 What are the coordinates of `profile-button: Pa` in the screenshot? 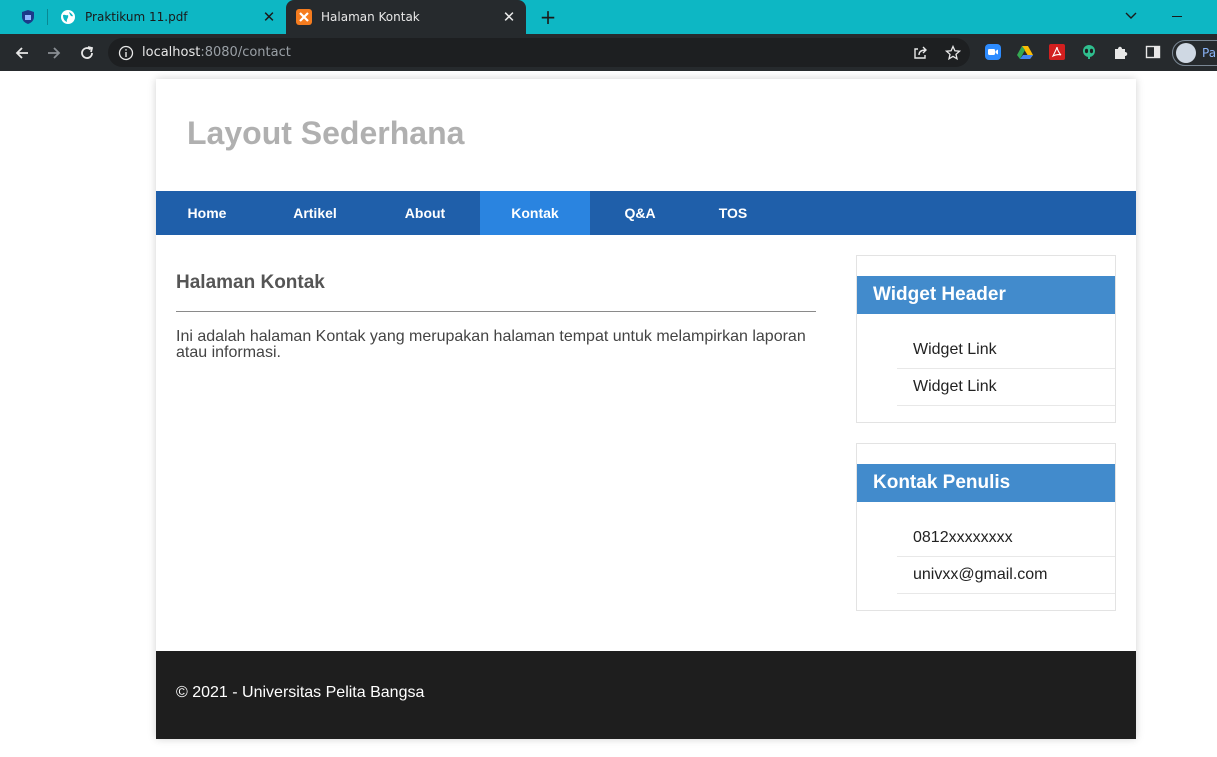 It's located at (1194, 53).